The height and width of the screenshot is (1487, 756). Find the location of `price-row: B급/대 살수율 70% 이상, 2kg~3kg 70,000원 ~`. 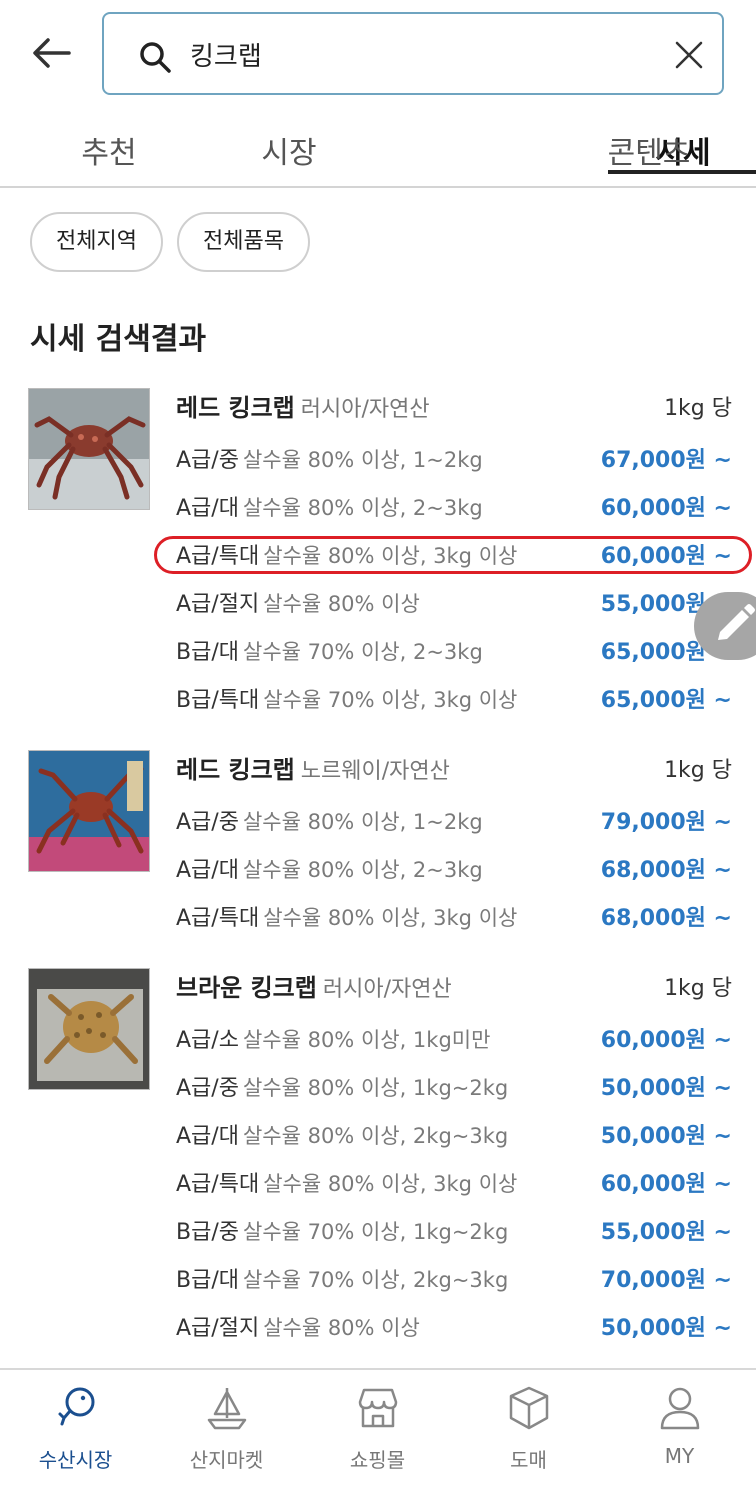

price-row: B급/대 살수율 70% 이상, 2kg~3kg 70,000원 ~ is located at coordinates (454, 1282).